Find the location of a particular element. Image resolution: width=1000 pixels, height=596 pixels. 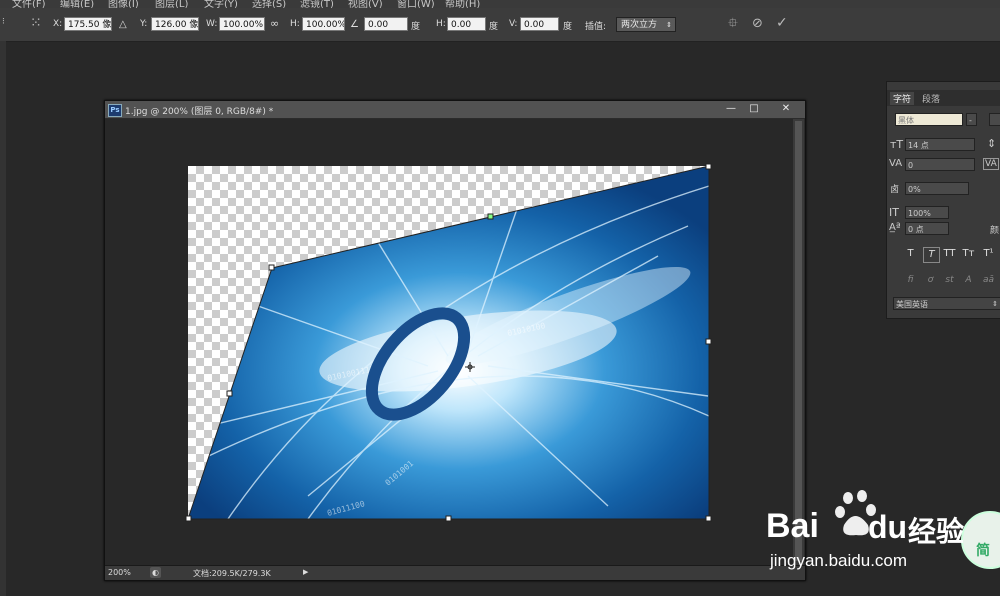

status-menu-arrow-icon: ▶ is located at coordinates (305, 572).